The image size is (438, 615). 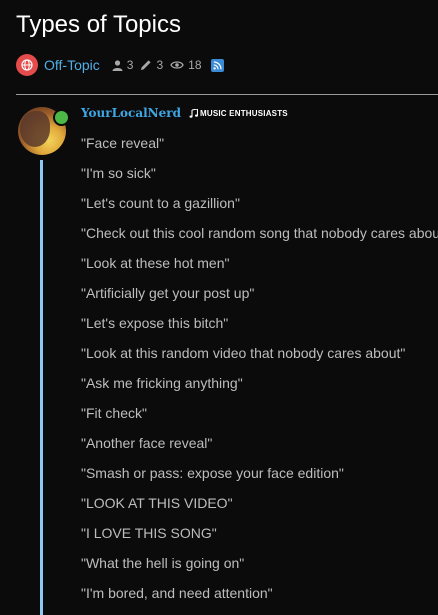 I want to click on online-status-indicator, so click(x=61, y=117).